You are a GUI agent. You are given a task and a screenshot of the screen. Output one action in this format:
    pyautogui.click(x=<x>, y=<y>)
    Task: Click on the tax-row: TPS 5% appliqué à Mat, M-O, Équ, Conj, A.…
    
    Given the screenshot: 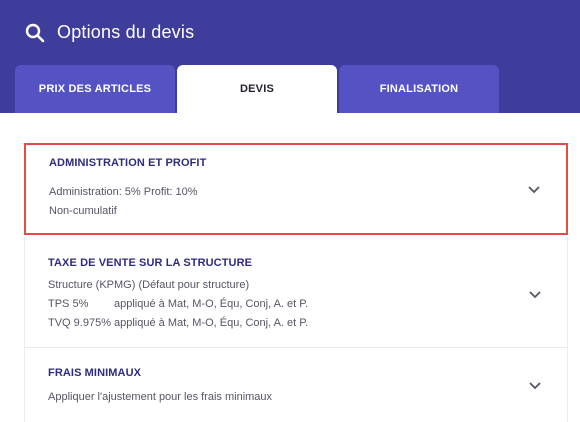 What is the action you would take?
    pyautogui.click(x=178, y=304)
    